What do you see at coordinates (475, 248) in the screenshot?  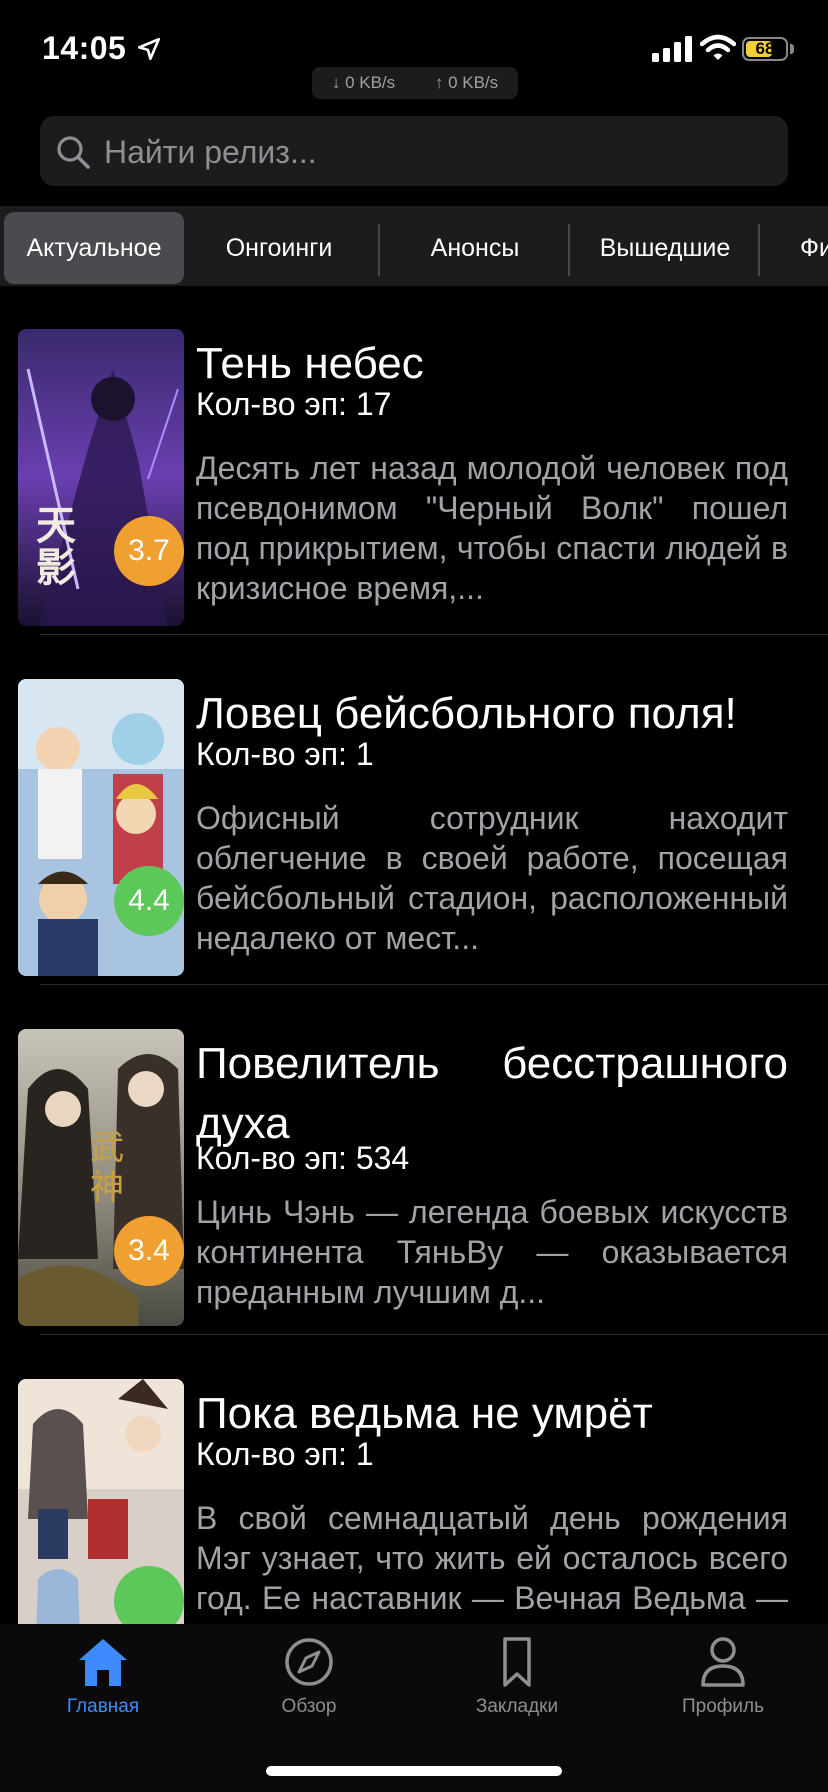 I see `tab-announcements: Анонсы` at bounding box center [475, 248].